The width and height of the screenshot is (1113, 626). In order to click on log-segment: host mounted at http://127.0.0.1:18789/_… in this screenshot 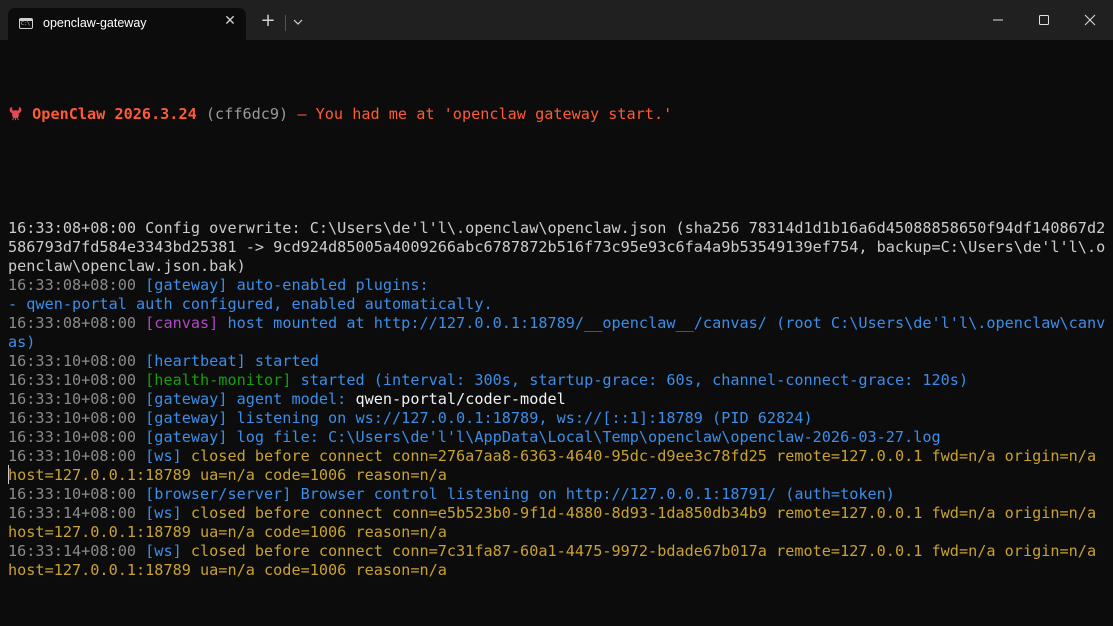, I will do `click(662, 323)`.